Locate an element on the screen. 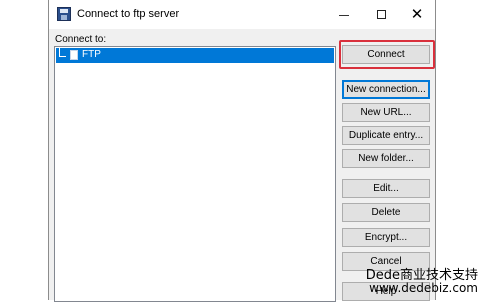 This screenshot has width=484, height=302. tree-item-ftp: FTP is located at coordinates (195, 55).